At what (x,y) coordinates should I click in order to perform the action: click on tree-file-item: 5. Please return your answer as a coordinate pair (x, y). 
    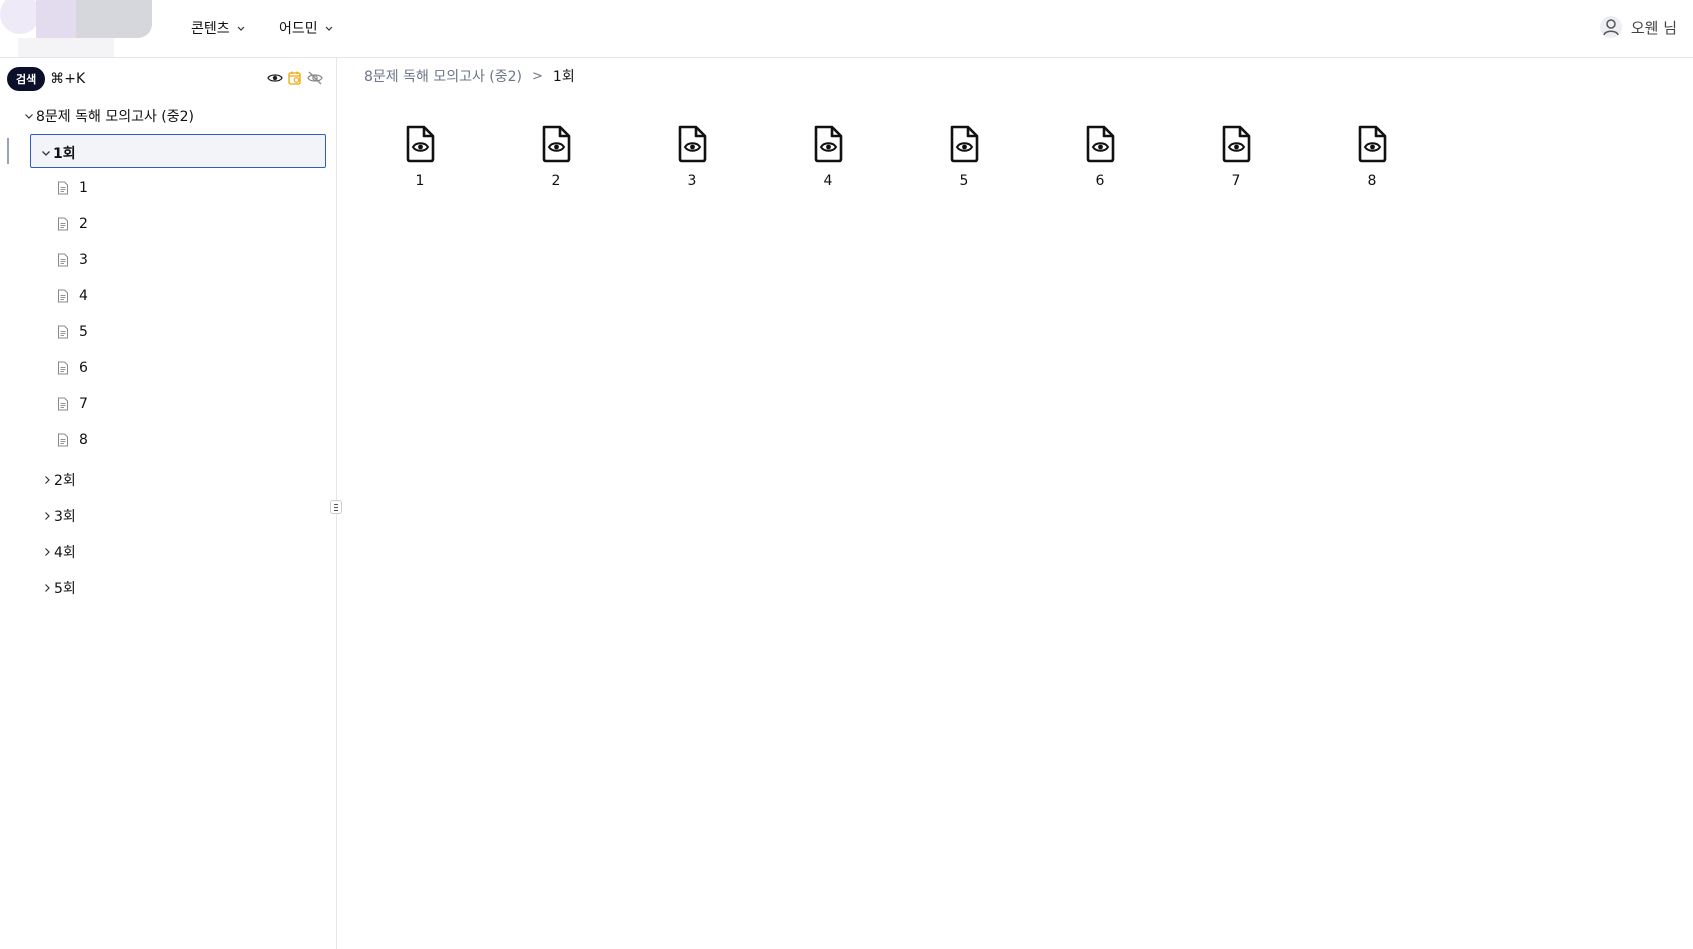
    Looking at the image, I should click on (72, 332).